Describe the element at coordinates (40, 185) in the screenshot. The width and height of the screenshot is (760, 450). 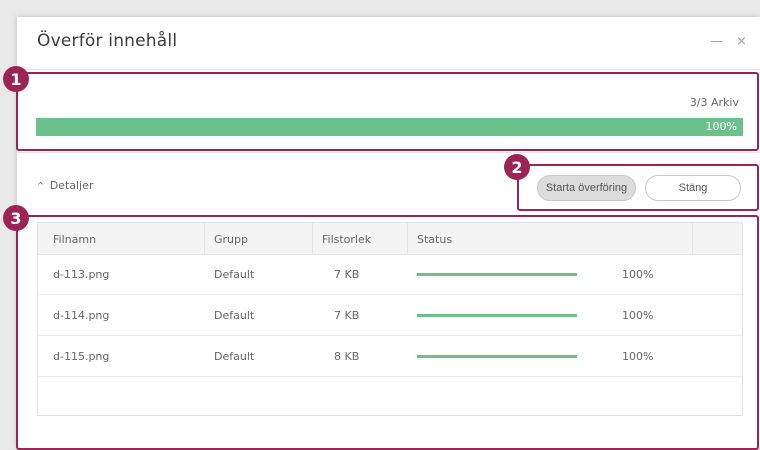
I see `chevron-up-icon: ^` at that location.